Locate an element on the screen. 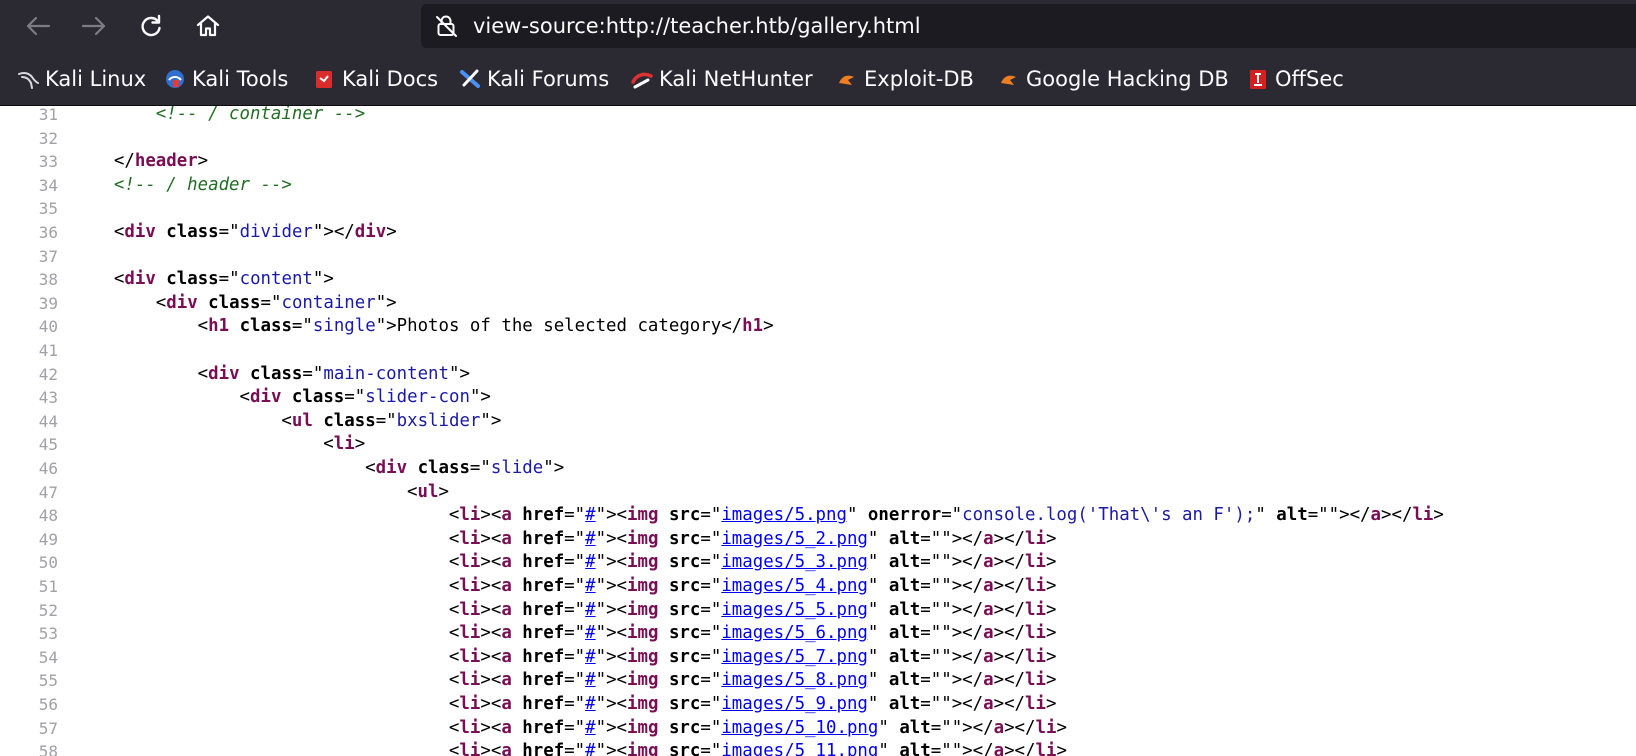 The height and width of the screenshot is (756, 1636). source-token: h1 is located at coordinates (219, 326).